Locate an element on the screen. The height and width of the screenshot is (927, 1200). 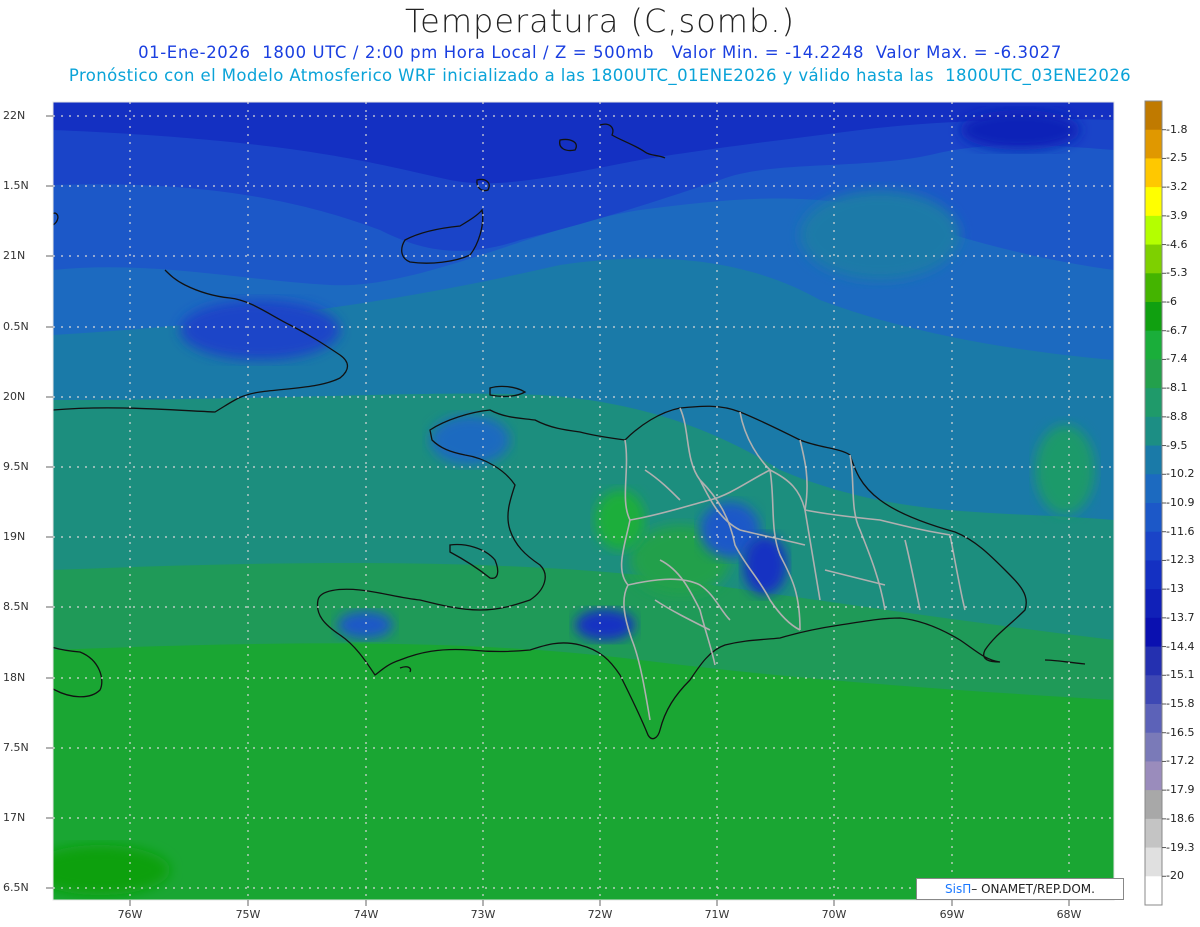
credit-box: SisΠ – ONAMET/REP.DOM. is located at coordinates (1020, 889).